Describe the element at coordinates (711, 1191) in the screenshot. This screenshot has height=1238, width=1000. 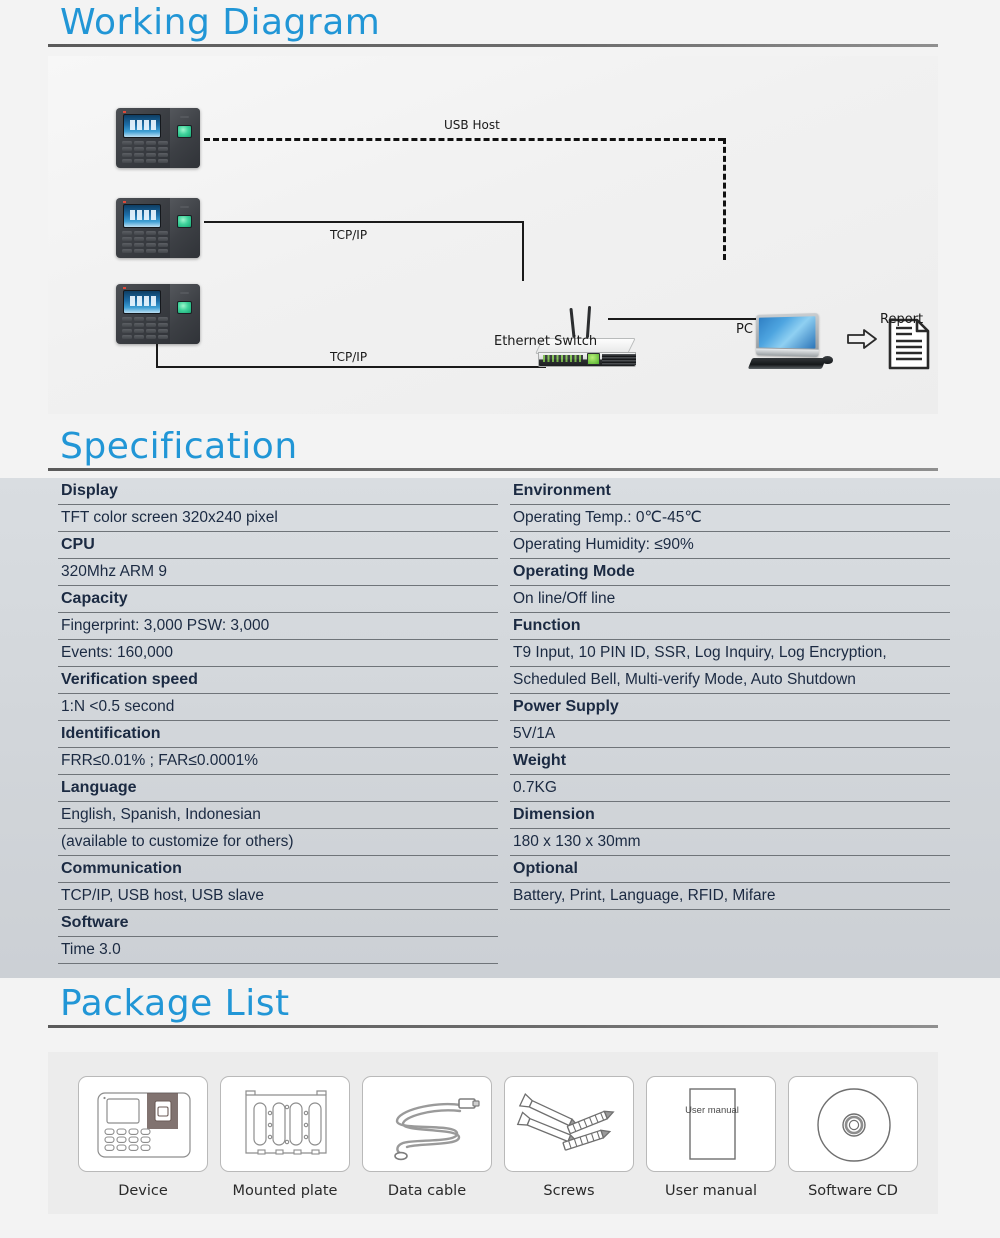
I see `package-item-label: User manual` at that location.